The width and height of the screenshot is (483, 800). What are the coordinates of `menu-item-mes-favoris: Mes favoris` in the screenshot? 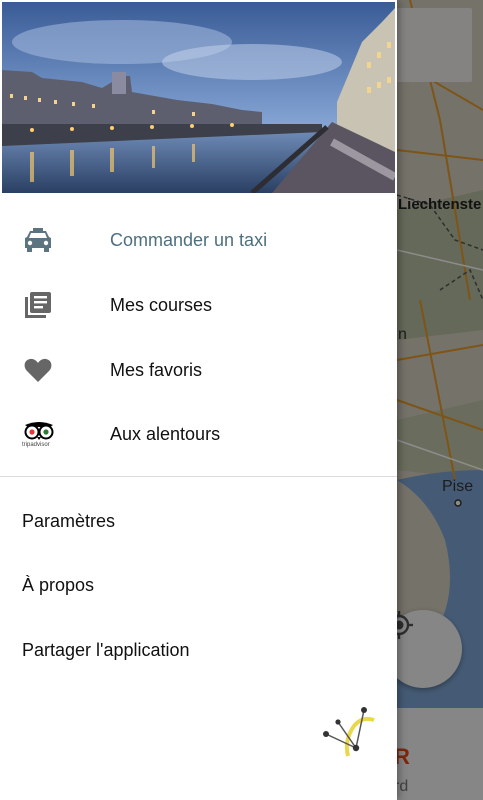 It's located at (198, 370).